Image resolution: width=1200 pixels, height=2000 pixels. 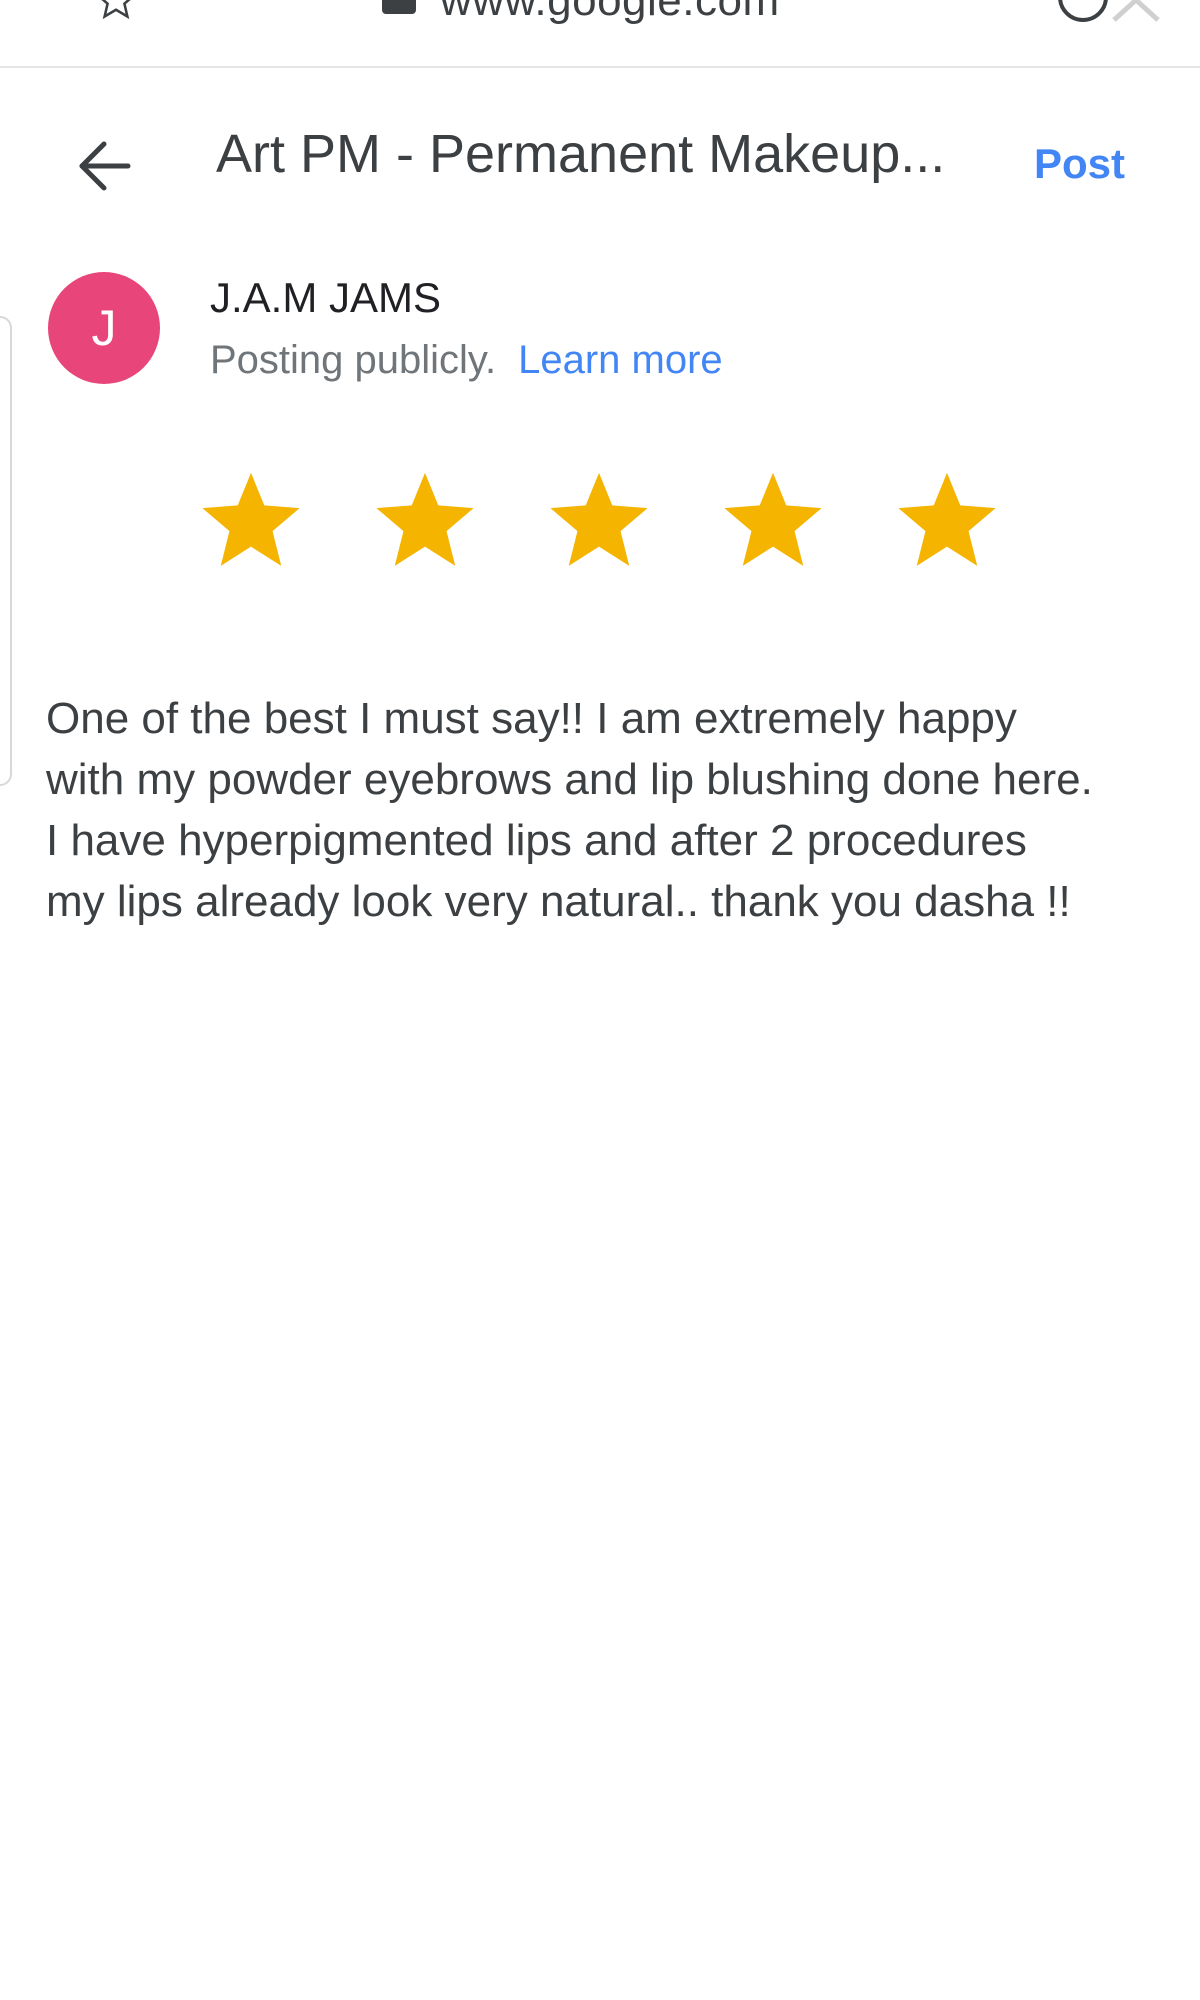 What do you see at coordinates (1079, 164) in the screenshot?
I see `post-button: Post` at bounding box center [1079, 164].